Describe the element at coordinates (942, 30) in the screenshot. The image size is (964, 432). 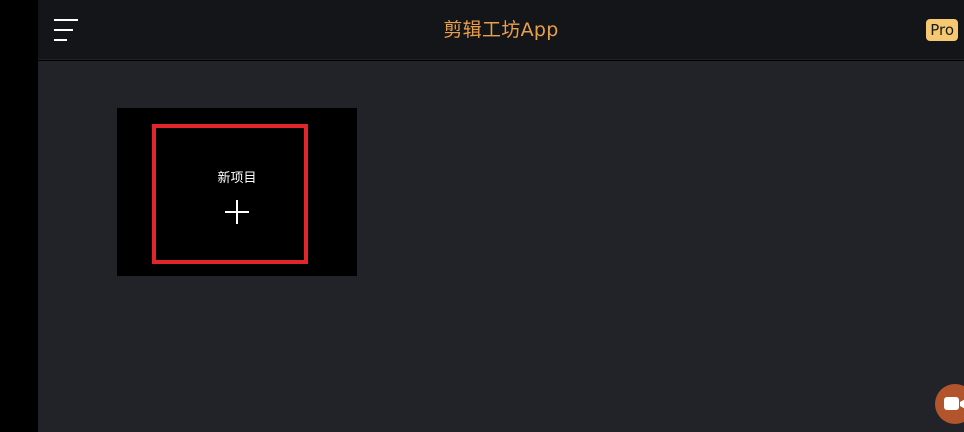
I see `pro-badge: Pro` at that location.